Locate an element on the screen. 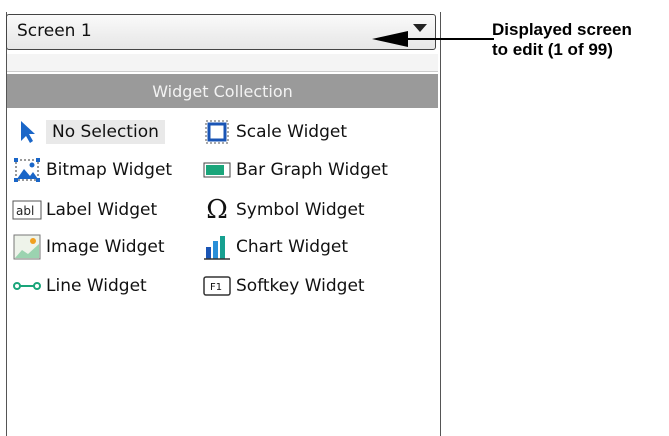 The height and width of the screenshot is (436, 669). widget-item-label: Chart Widget is located at coordinates (292, 247).